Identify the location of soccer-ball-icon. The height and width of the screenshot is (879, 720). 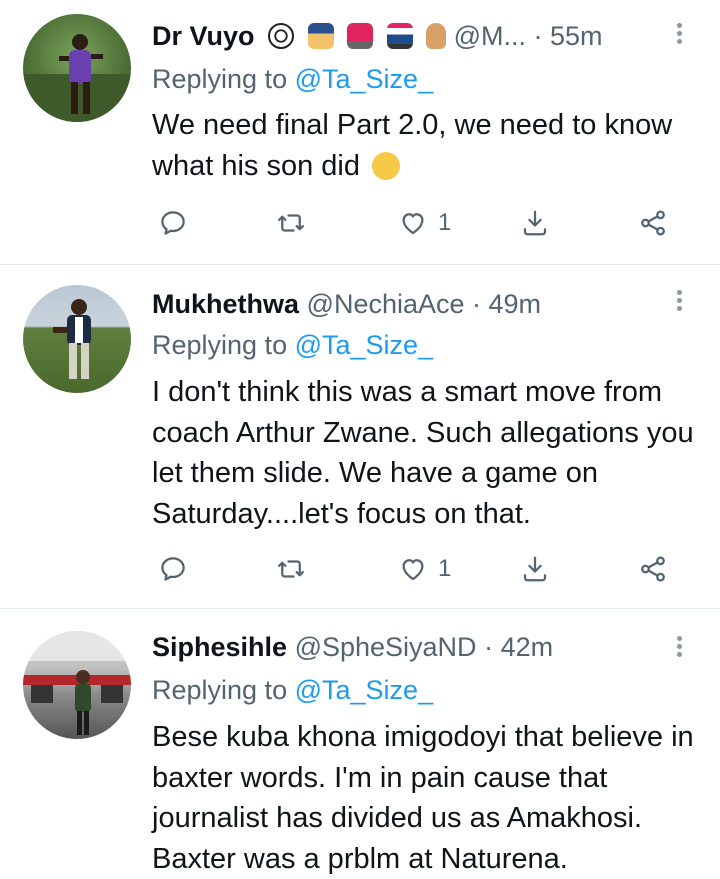
(281, 36).